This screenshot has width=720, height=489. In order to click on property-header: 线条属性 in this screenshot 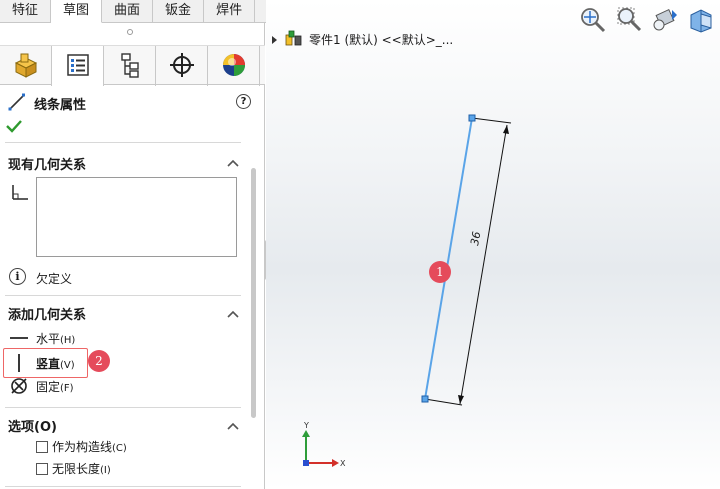, I will do `click(47, 103)`.